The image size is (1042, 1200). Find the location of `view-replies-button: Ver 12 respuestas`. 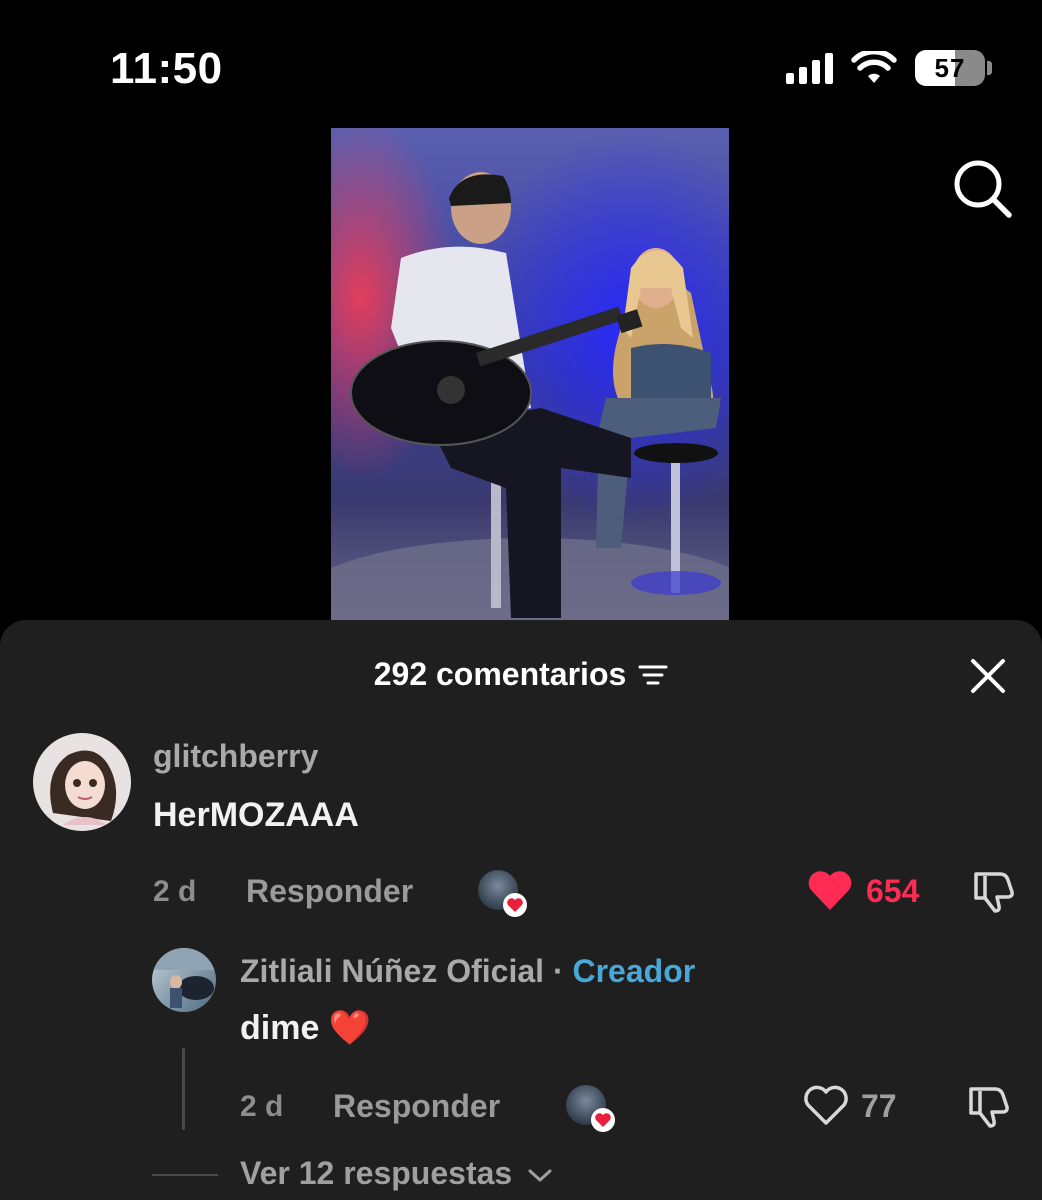

view-replies-button: Ver 12 respuestas is located at coordinates (396, 1173).